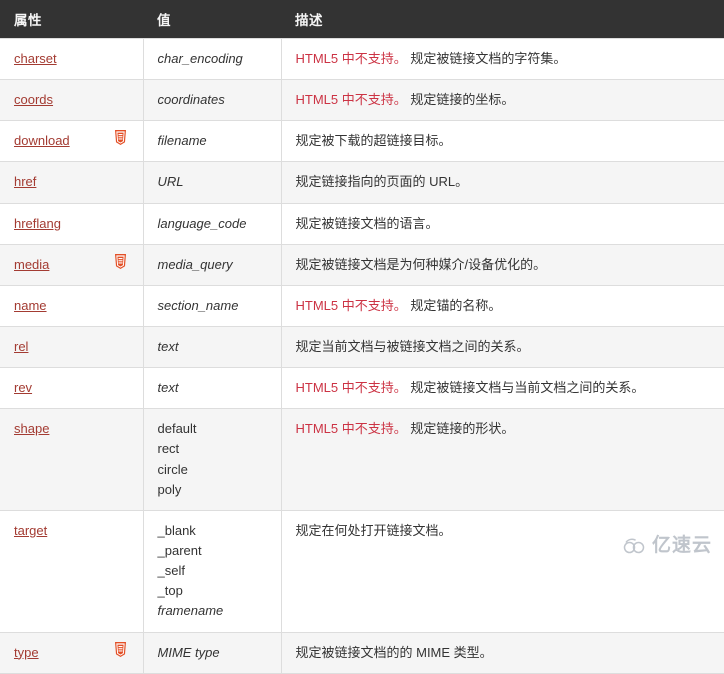  What do you see at coordinates (72, 347) in the screenshot?
I see `attribute-cell: rel` at bounding box center [72, 347].